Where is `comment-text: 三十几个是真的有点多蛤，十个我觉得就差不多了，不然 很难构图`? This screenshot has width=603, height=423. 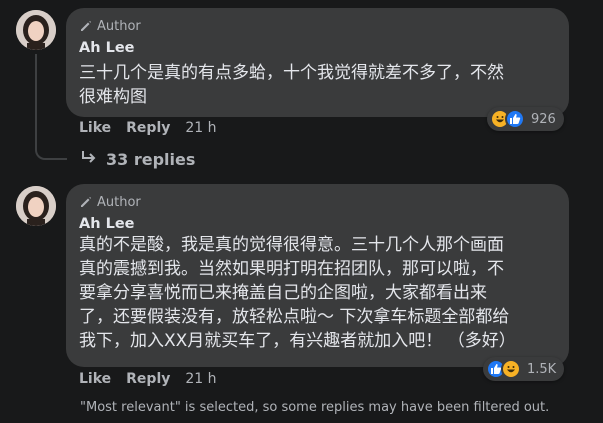
comment-text: 三十几个是真的有点多蛤，十个我觉得就差不多了，不然 很难构图 is located at coordinates (291, 85).